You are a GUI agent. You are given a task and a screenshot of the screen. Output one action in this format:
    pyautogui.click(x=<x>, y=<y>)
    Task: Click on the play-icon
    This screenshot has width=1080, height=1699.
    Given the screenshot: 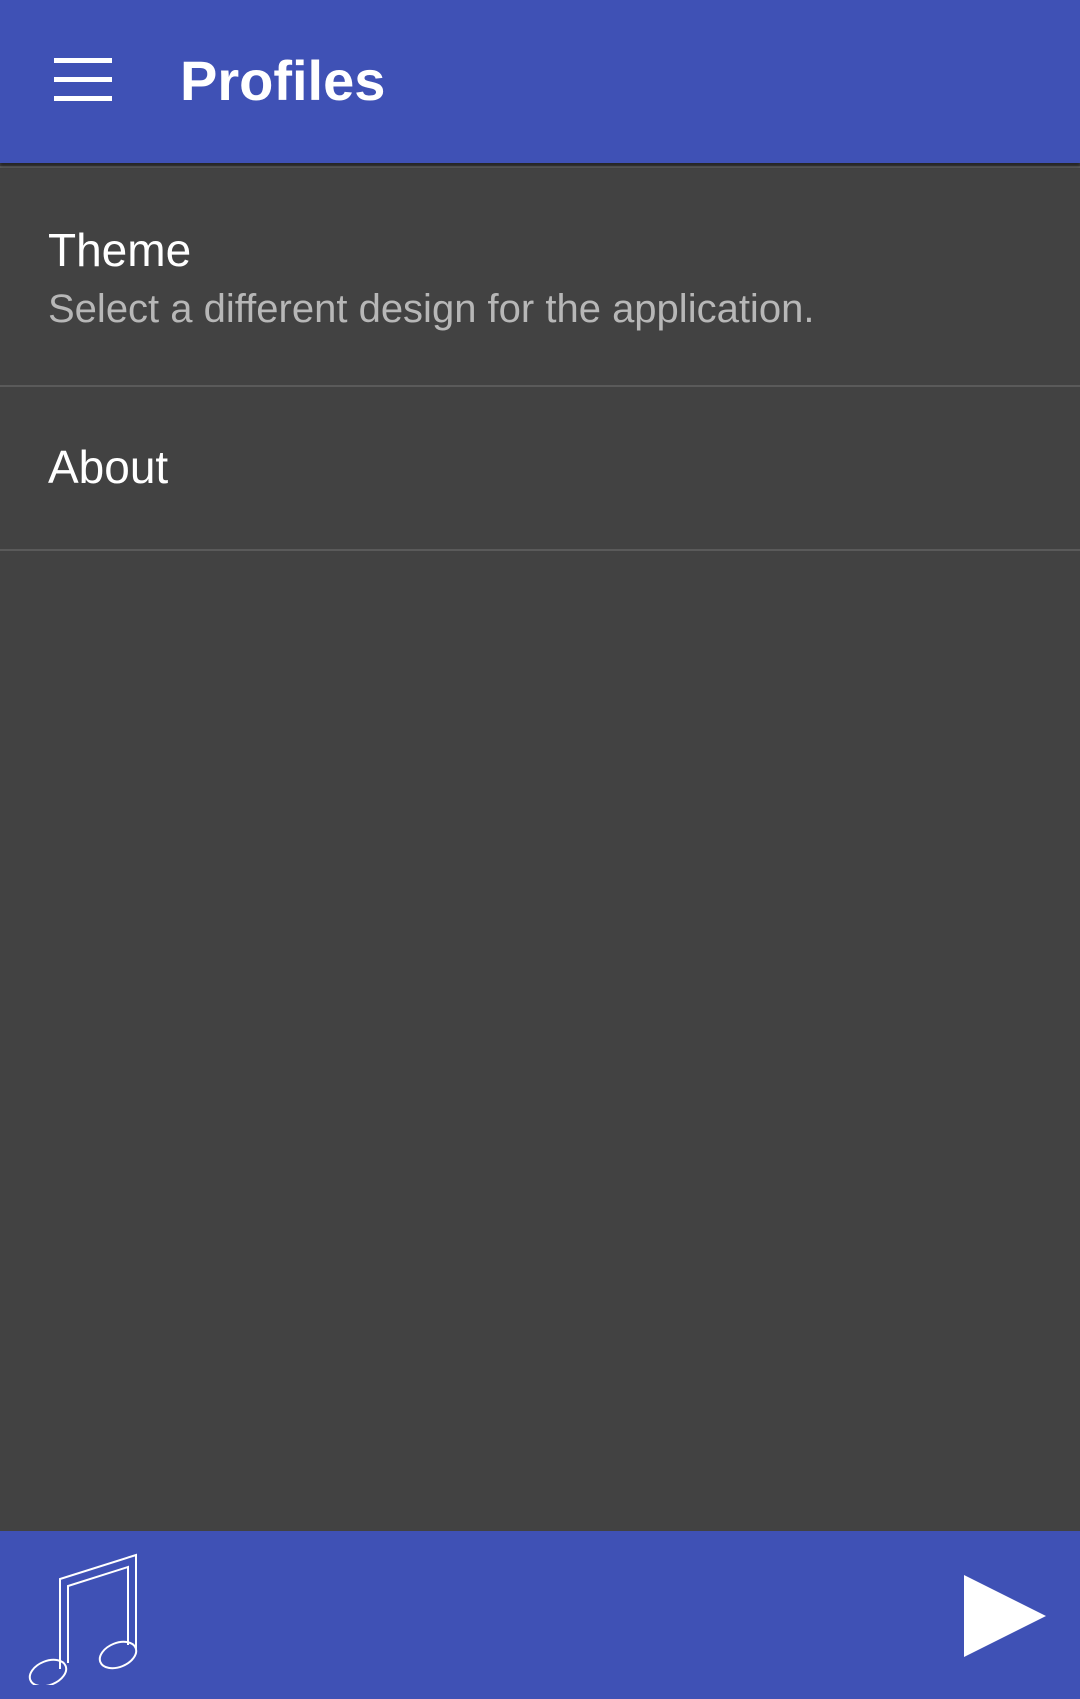 What is the action you would take?
    pyautogui.click(x=1005, y=1616)
    